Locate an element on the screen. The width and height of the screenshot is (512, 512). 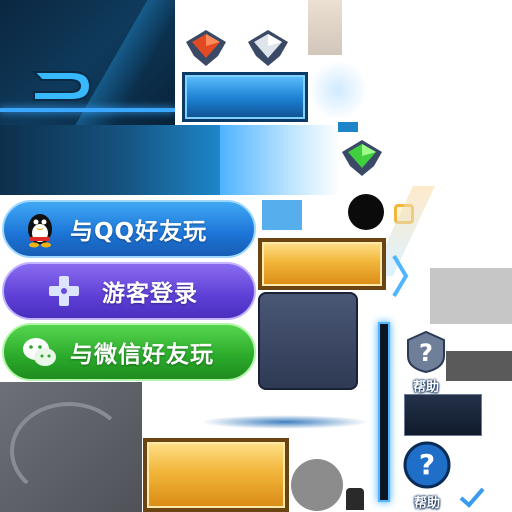
qq-button-label: 与QQ好友玩 is located at coordinates (139, 232).